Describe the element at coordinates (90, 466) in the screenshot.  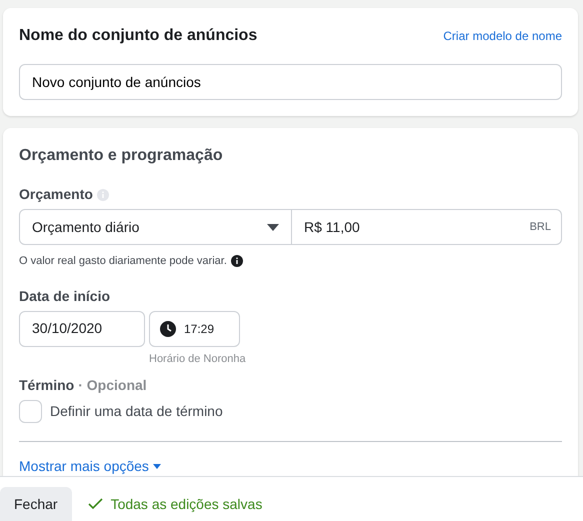
I see `show-more-options-link: Mostrar mais opções` at that location.